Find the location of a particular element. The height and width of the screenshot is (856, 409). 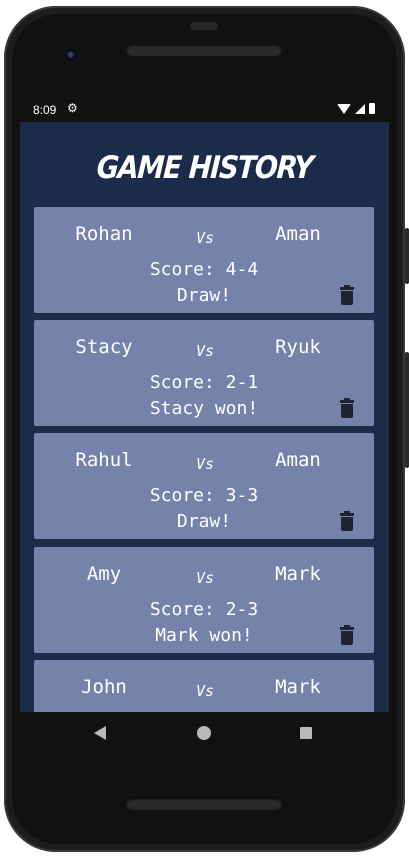

result-text: Mark won! is located at coordinates (204, 635).